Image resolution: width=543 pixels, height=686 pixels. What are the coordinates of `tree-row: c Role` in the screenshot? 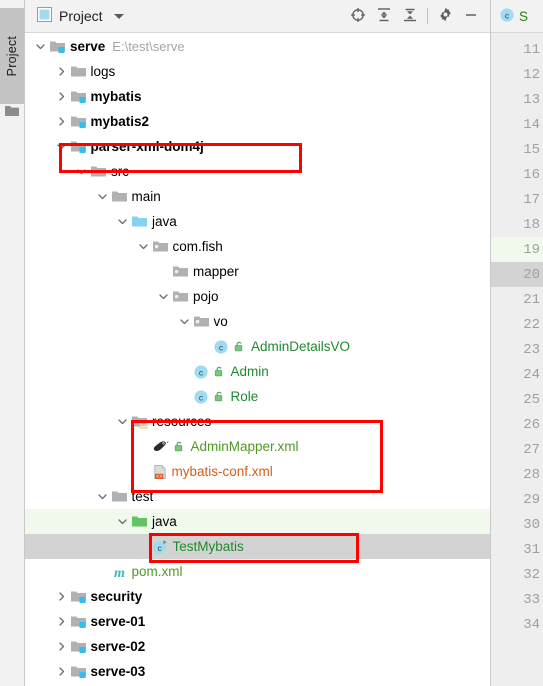 It's located at (257, 396).